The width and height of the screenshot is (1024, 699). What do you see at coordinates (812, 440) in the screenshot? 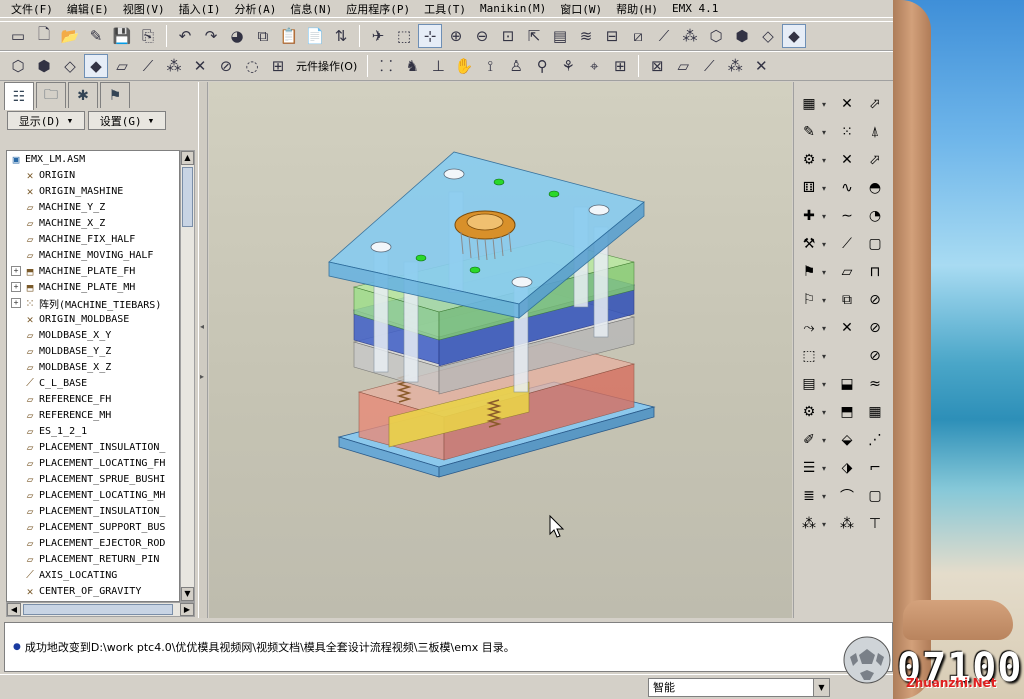
I see `emx-drawing-button: ✐ ▾` at bounding box center [812, 440].